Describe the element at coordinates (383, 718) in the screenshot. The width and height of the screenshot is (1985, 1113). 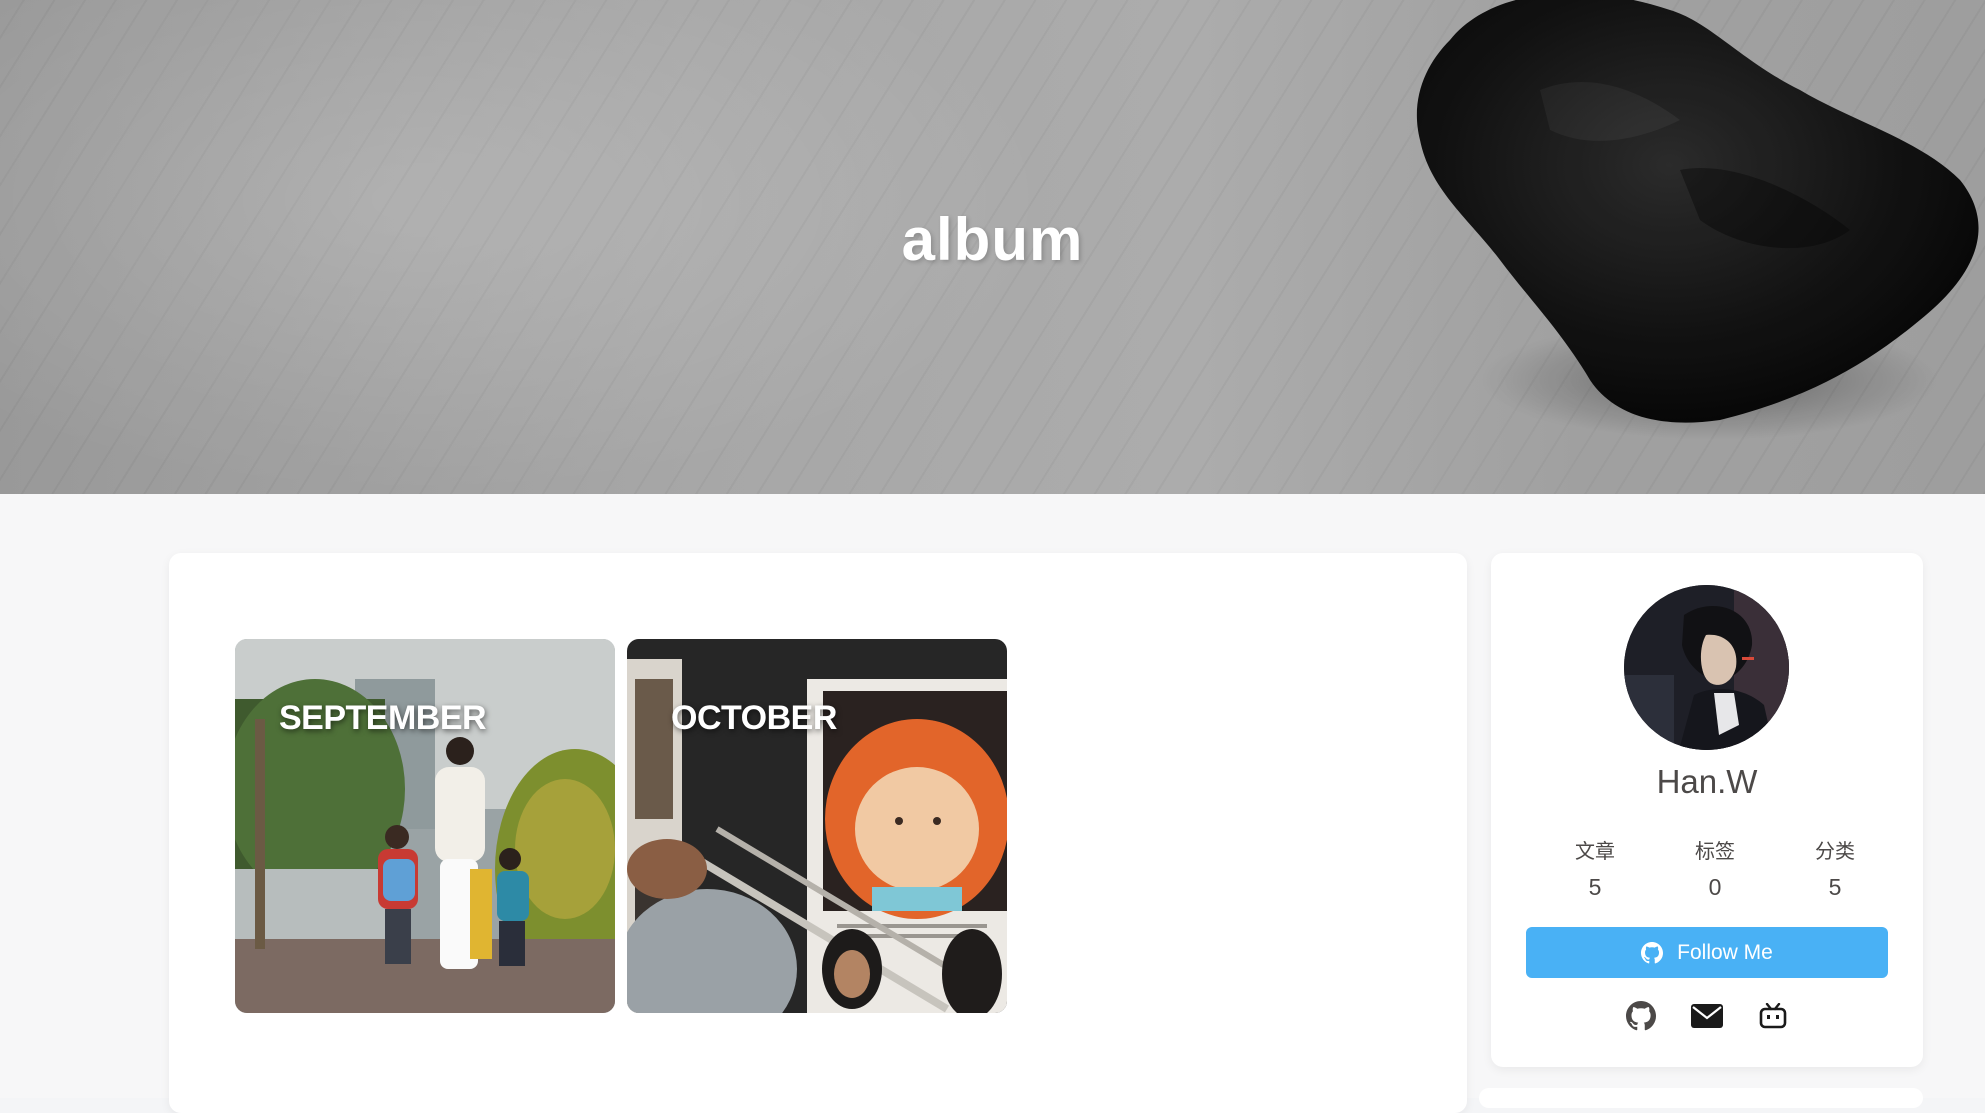
I see `album-label: SEPTEMBER` at that location.